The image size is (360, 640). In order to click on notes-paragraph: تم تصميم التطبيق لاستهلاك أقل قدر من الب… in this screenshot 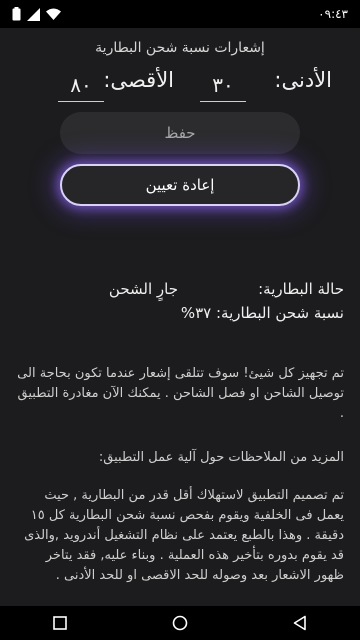, I will do `click(184, 535)`.